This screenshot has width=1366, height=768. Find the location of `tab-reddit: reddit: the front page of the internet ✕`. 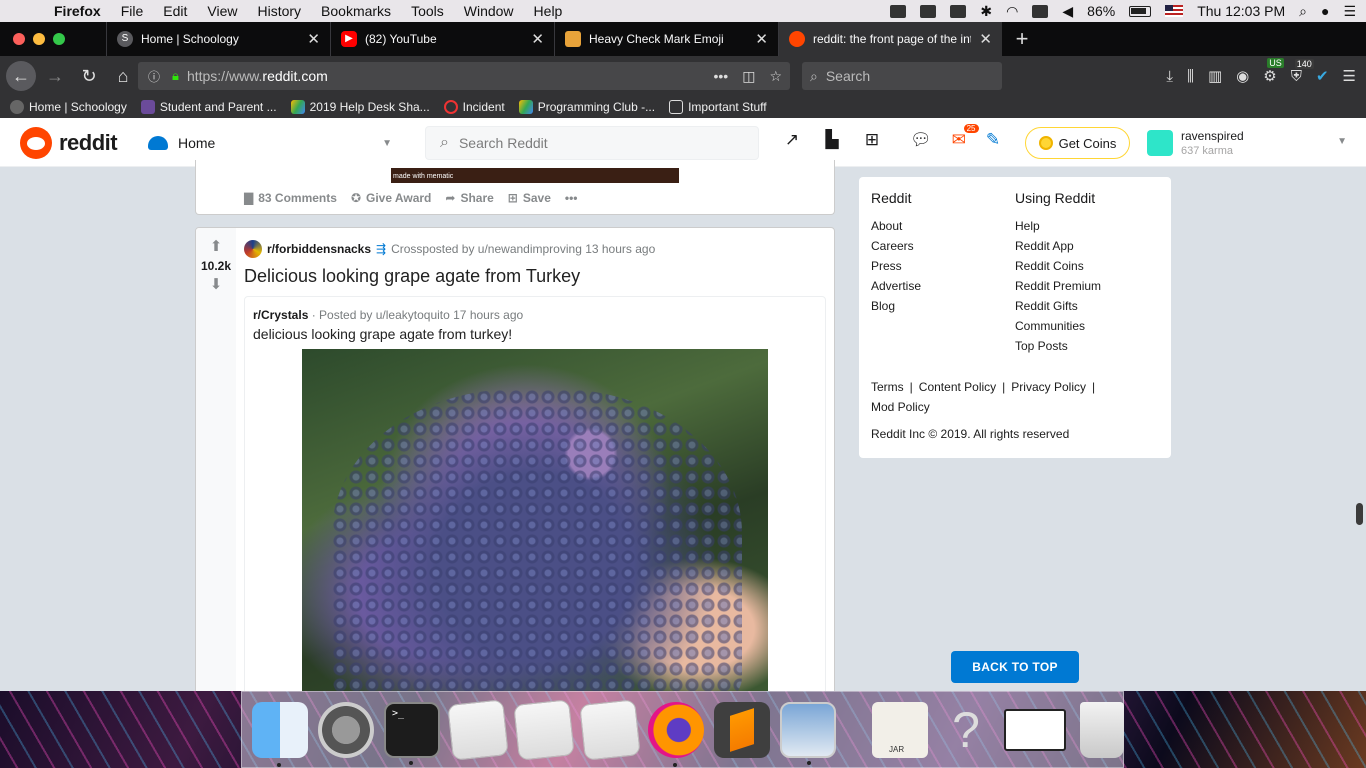

tab-reddit: reddit: the front page of the internet ✕ is located at coordinates (890, 39).